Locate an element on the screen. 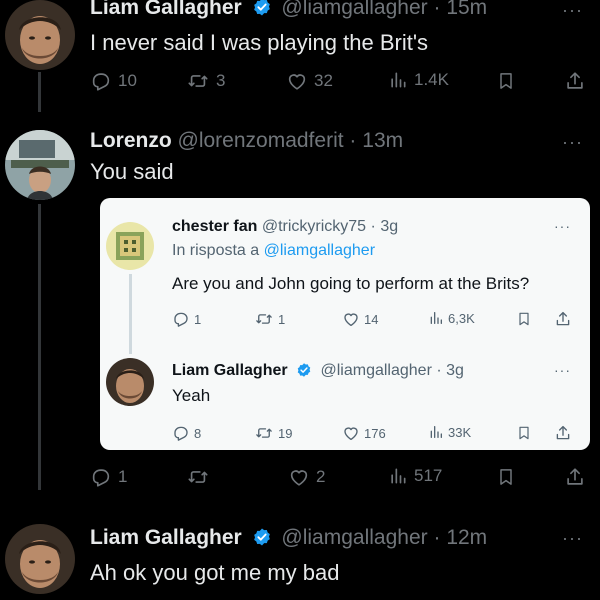  author-name: Lorenzo is located at coordinates (131, 140).